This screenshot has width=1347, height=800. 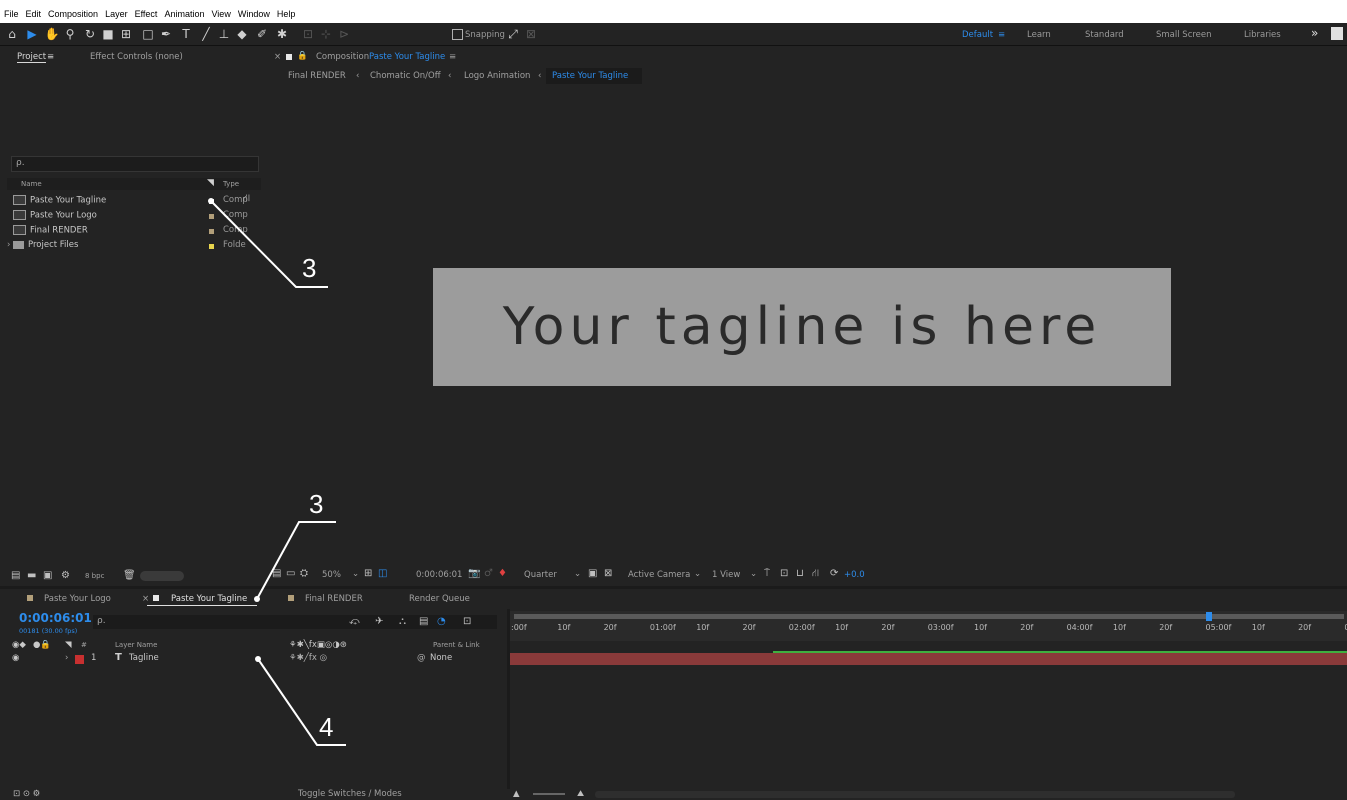 What do you see at coordinates (326, 727) in the screenshot?
I see `callout-number: 4` at bounding box center [326, 727].